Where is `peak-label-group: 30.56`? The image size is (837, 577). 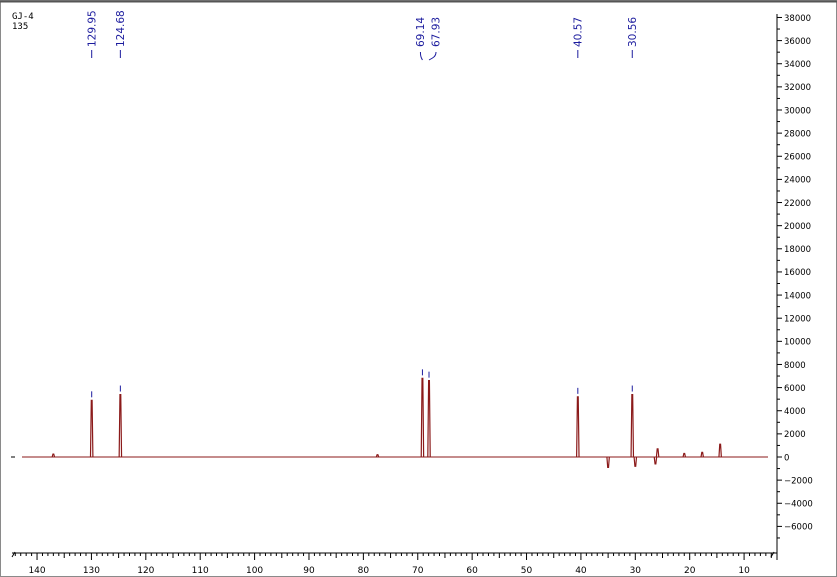
peak-label-group: 30.56 is located at coordinates (633, 37).